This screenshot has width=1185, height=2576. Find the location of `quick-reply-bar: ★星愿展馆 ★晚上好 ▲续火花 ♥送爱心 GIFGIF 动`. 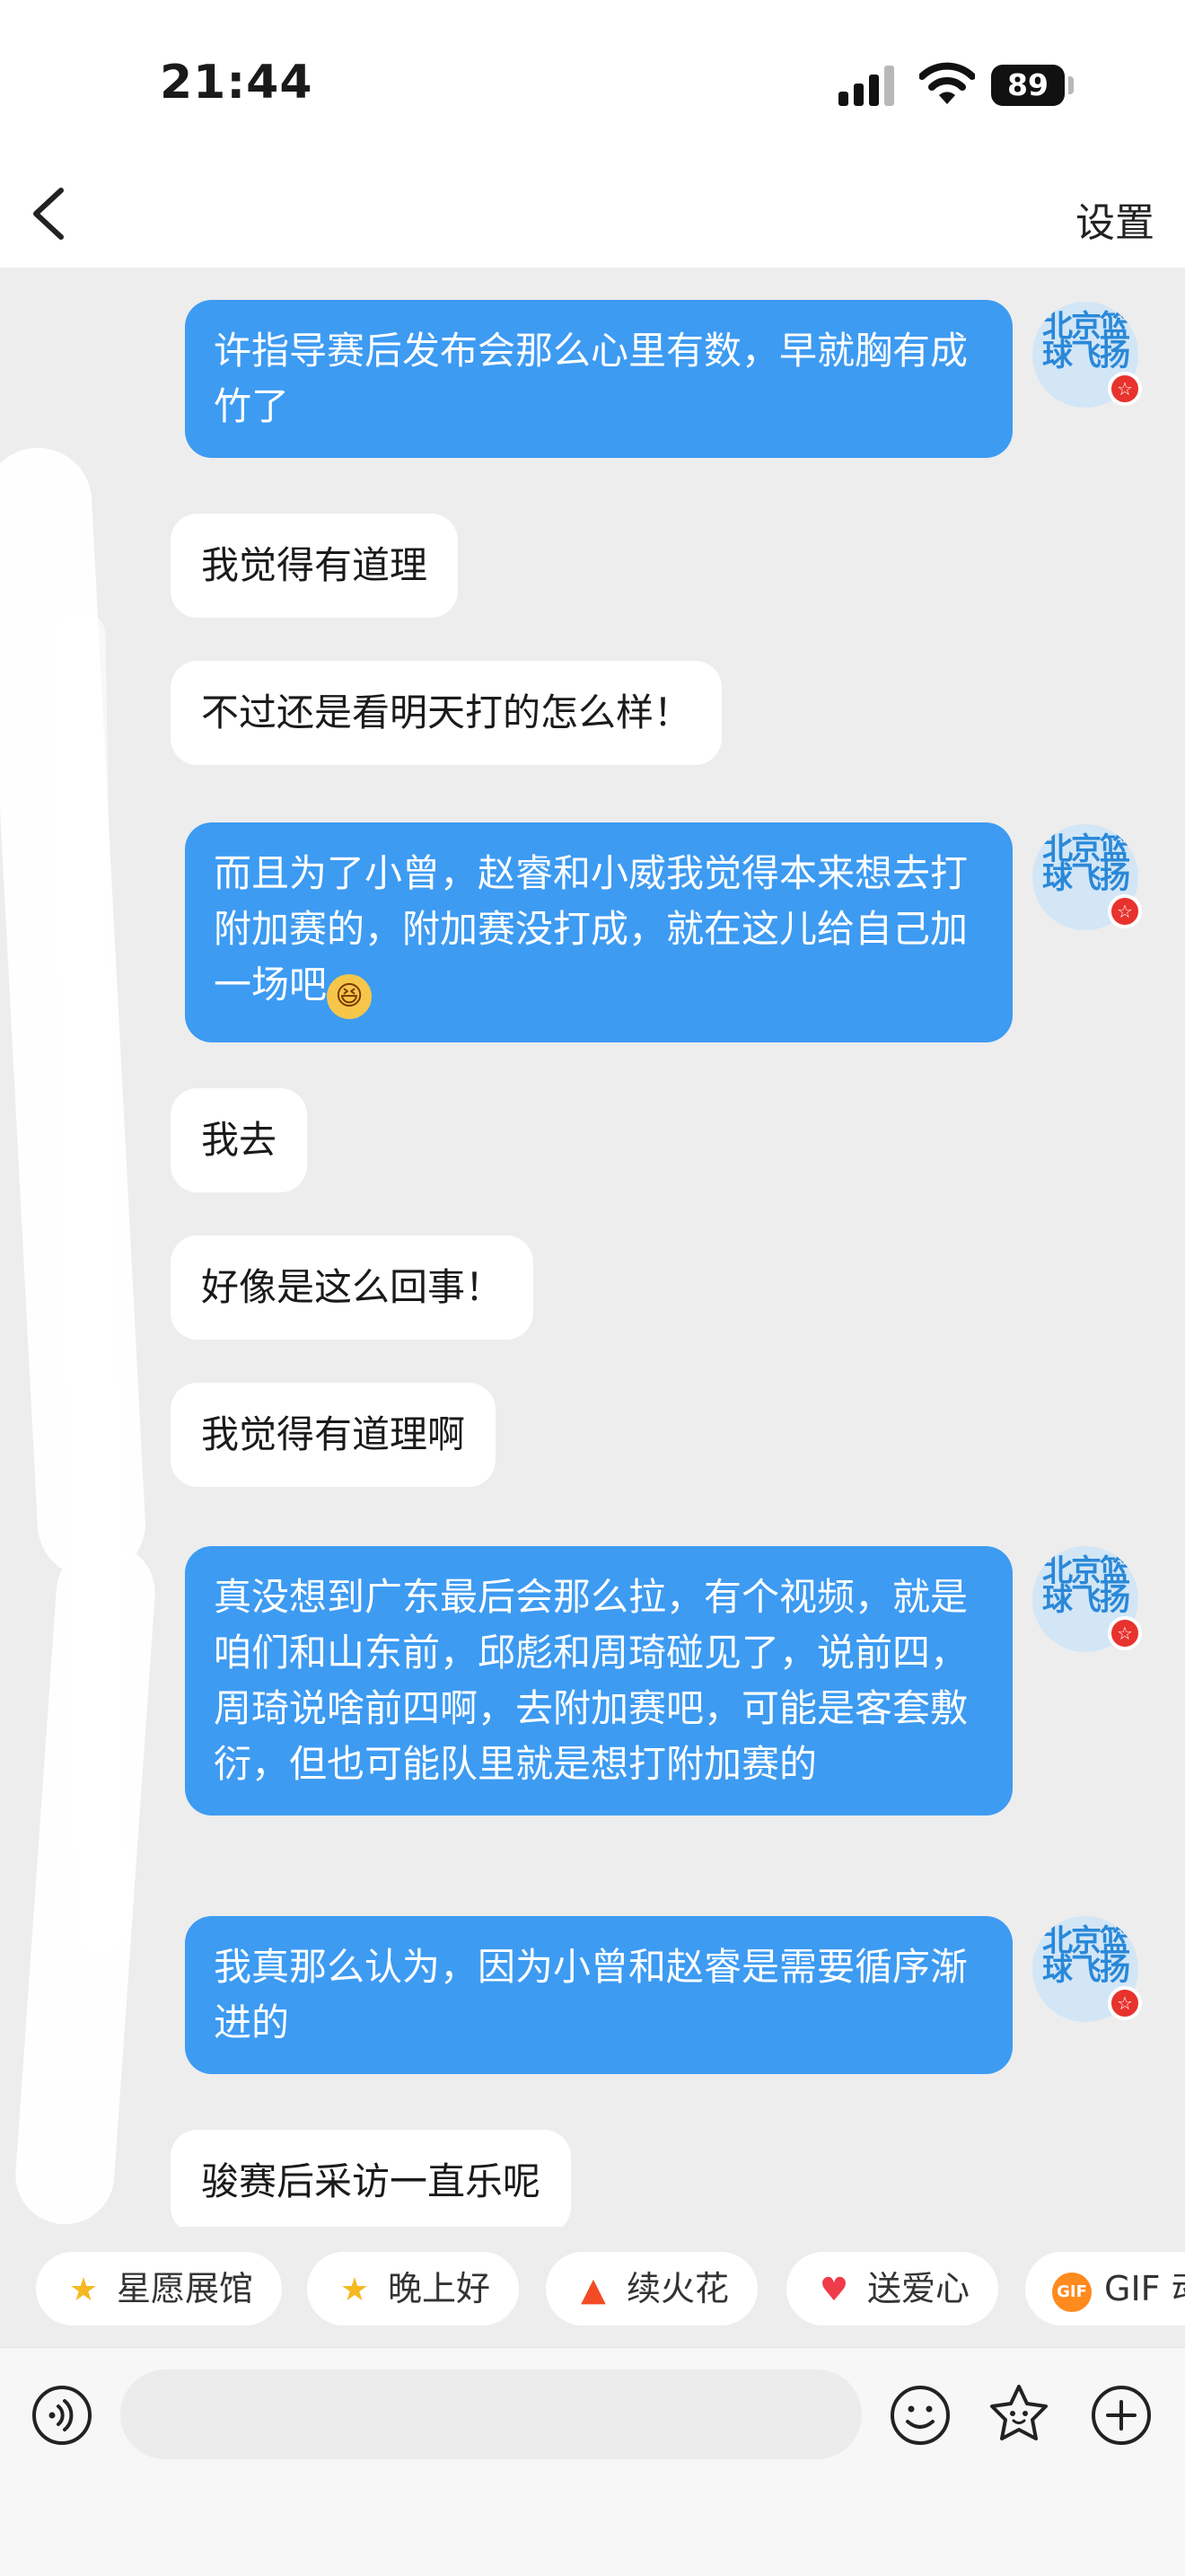

quick-reply-bar: ★星愿展馆 ★晚上好 ▲续火花 ♥送爱心 GIFGIF 动 is located at coordinates (592, 2287).